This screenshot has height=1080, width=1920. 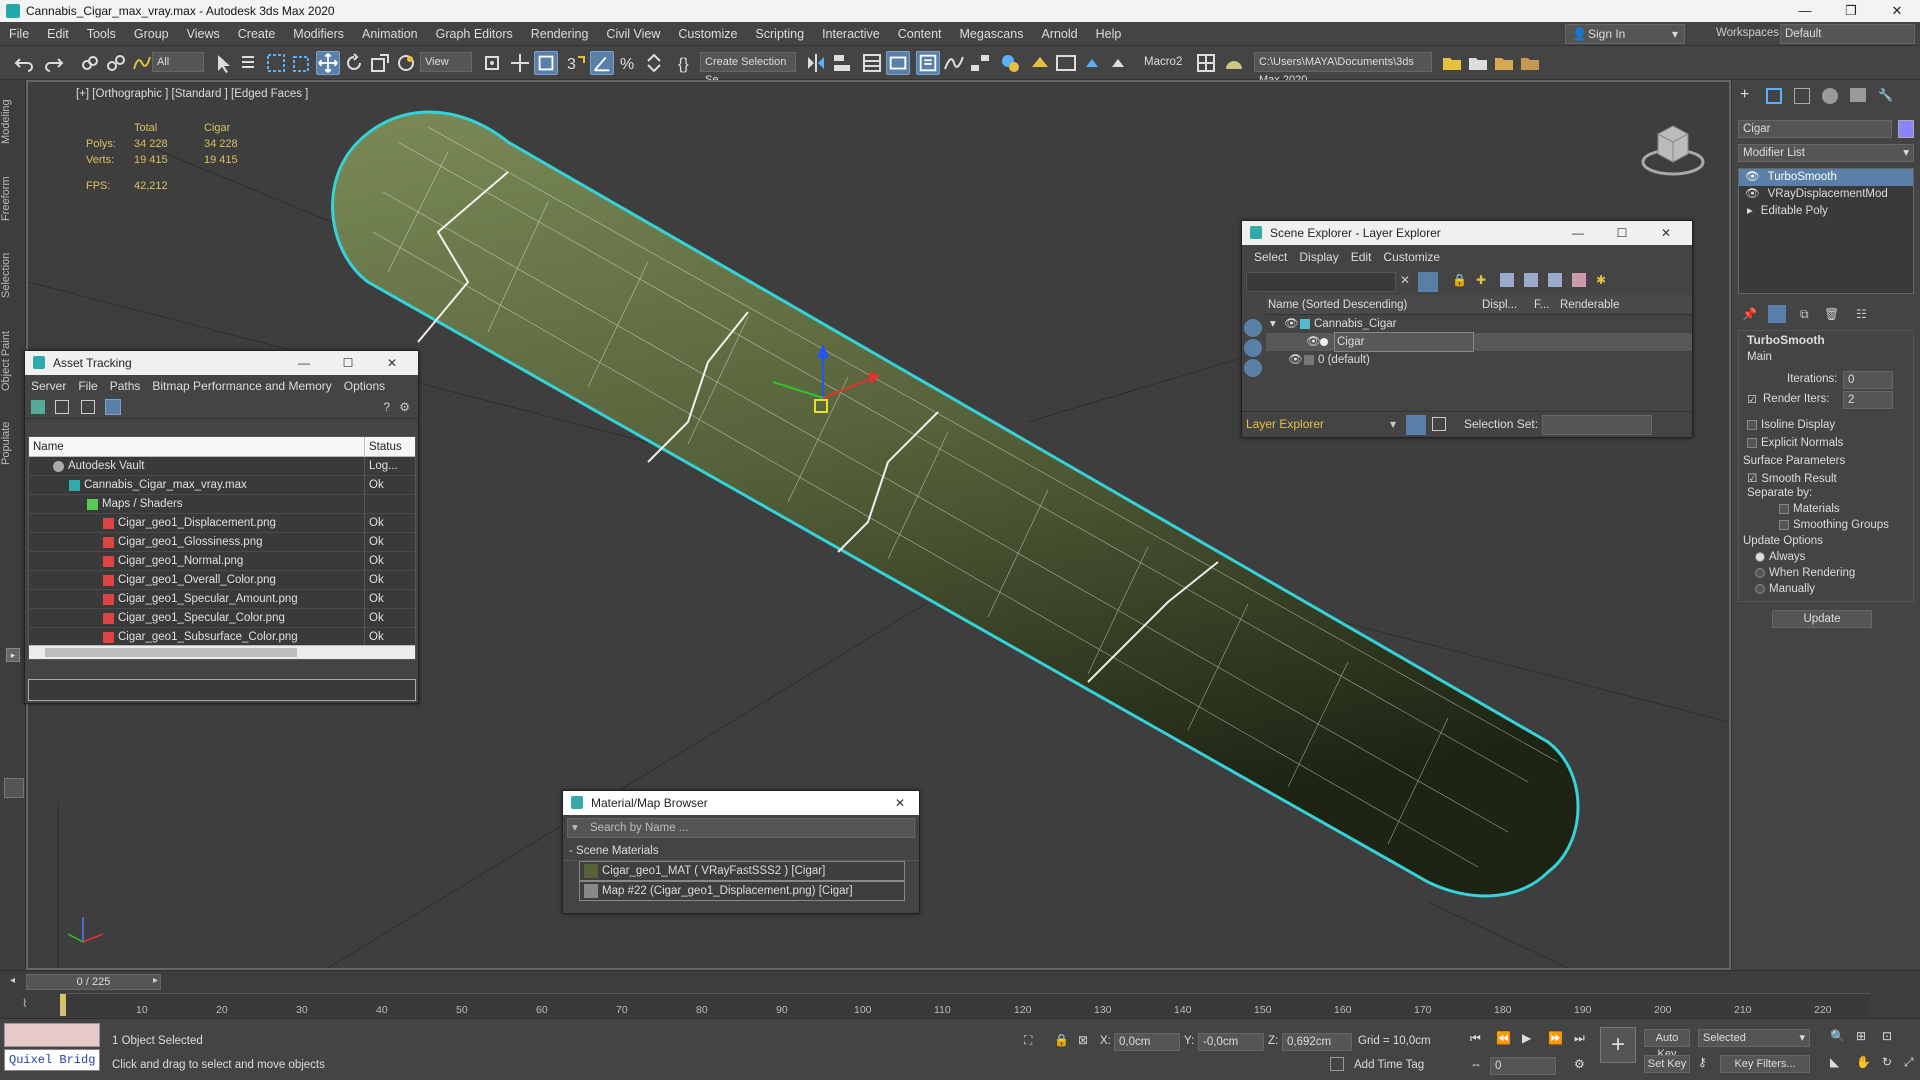 What do you see at coordinates (1253, 328) in the screenshot?
I see `display-none-icon` at bounding box center [1253, 328].